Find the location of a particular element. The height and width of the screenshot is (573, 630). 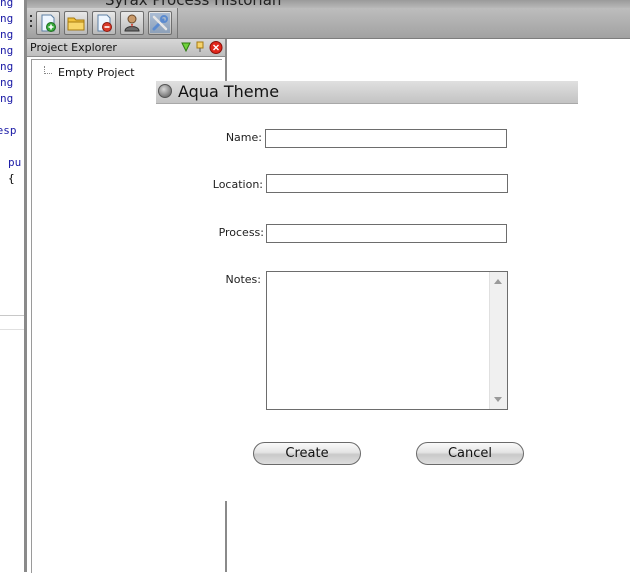

toolbar-grip-icon is located at coordinates (31, 23).